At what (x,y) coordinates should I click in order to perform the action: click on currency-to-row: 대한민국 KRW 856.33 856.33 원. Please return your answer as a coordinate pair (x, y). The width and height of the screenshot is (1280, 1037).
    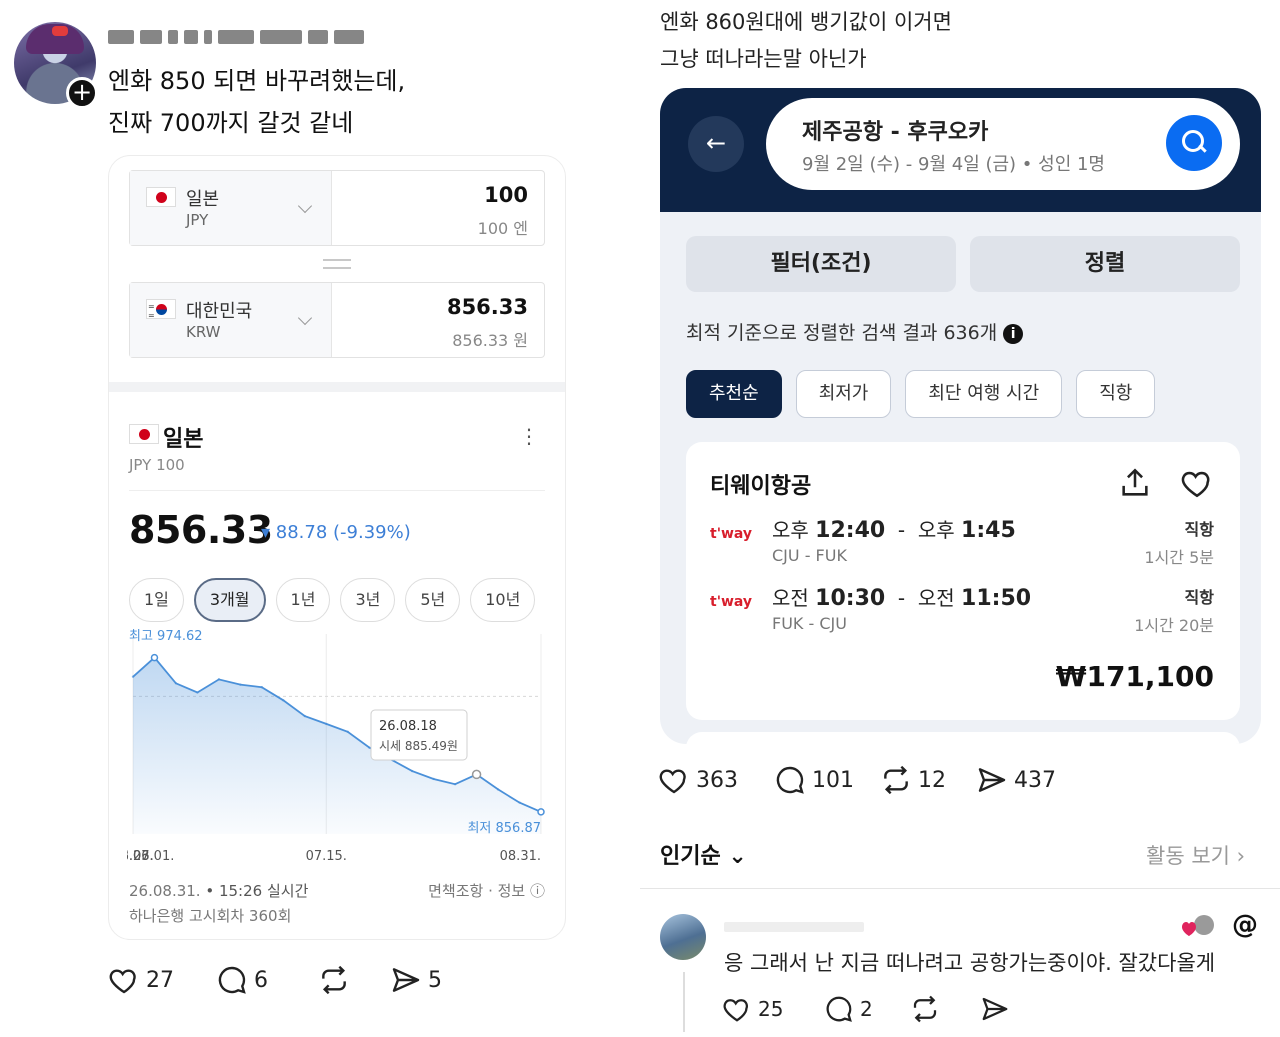
    Looking at the image, I should click on (337, 320).